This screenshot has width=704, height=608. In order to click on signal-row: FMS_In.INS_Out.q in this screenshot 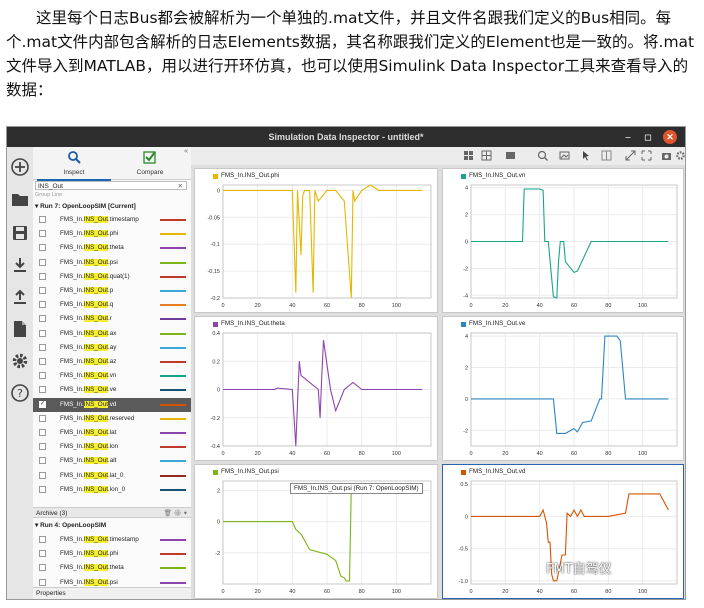, I will do `click(112, 305)`.